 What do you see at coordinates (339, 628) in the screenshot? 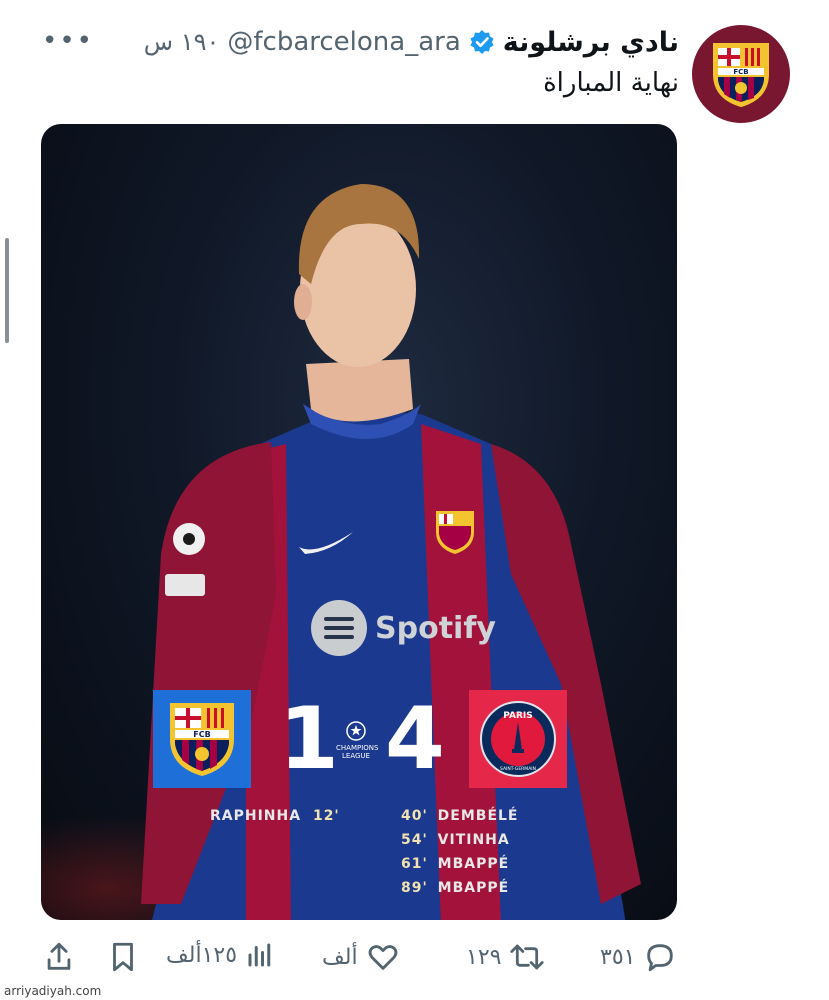
I see `spotify-icon` at bounding box center [339, 628].